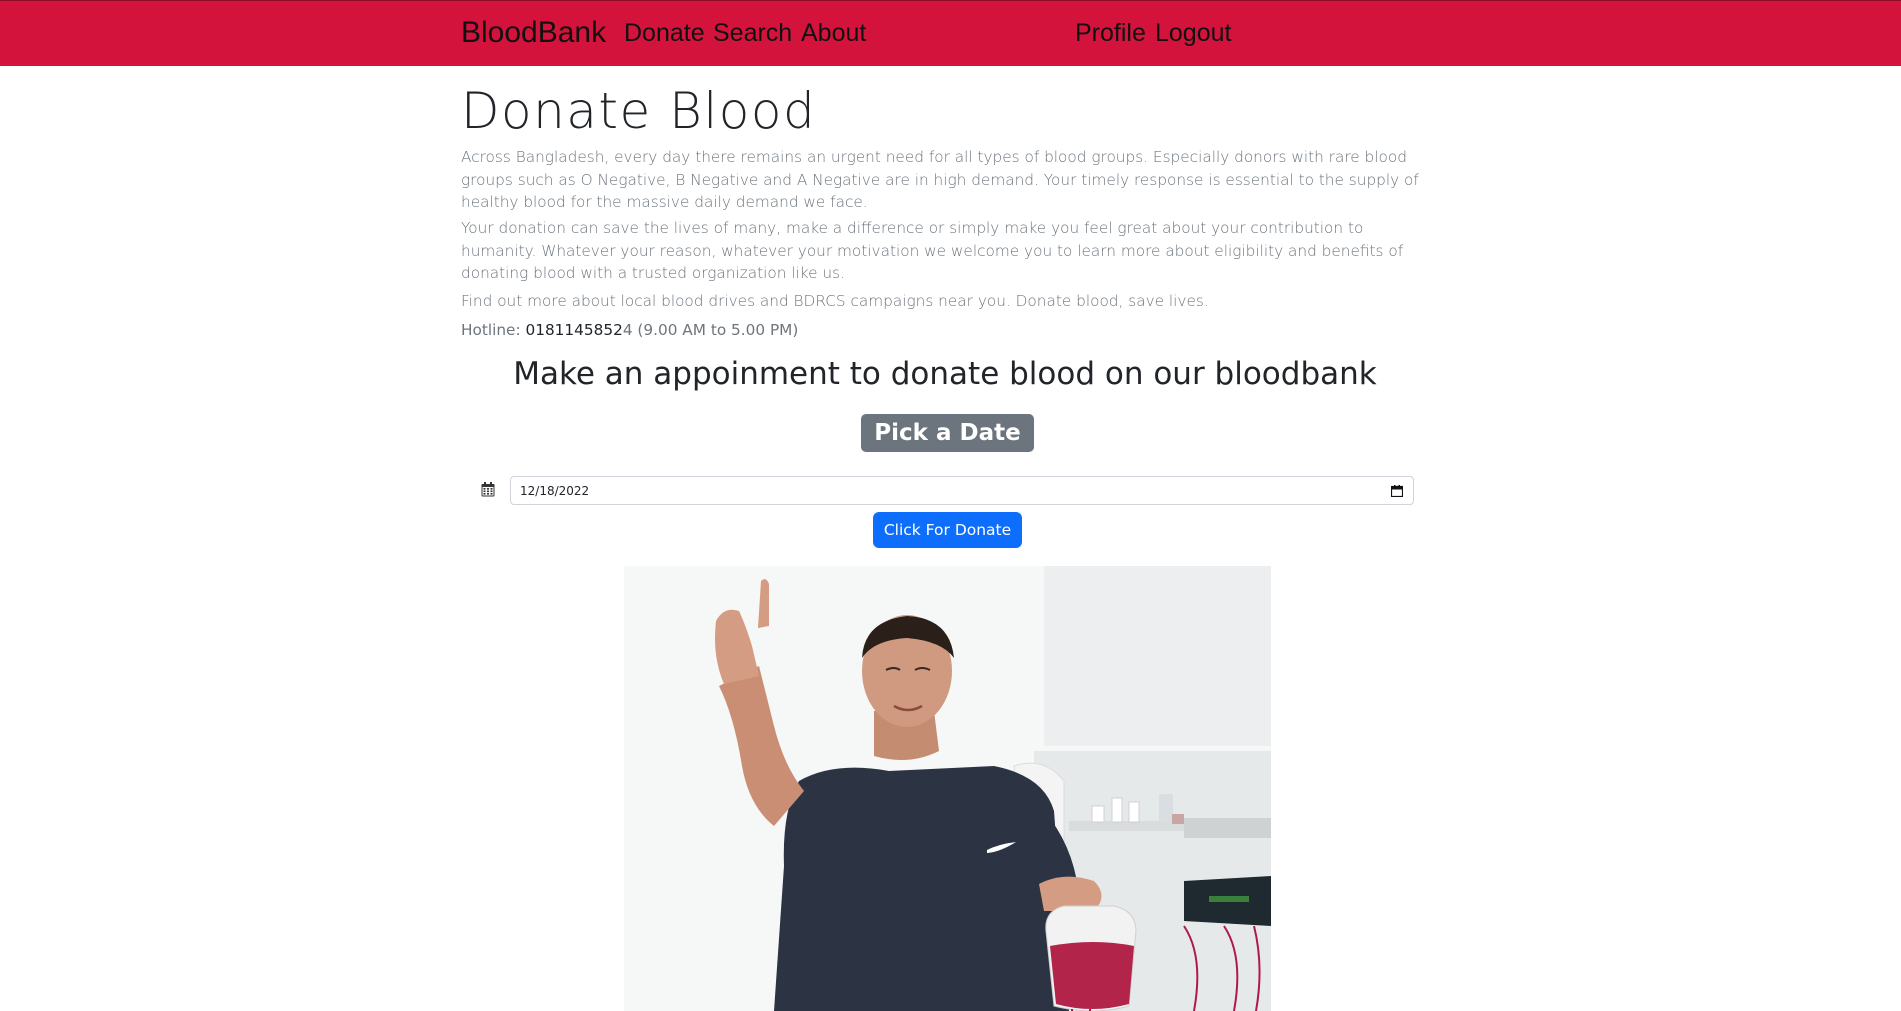 The image size is (1901, 1011). I want to click on nav-link-about: About, so click(833, 33).